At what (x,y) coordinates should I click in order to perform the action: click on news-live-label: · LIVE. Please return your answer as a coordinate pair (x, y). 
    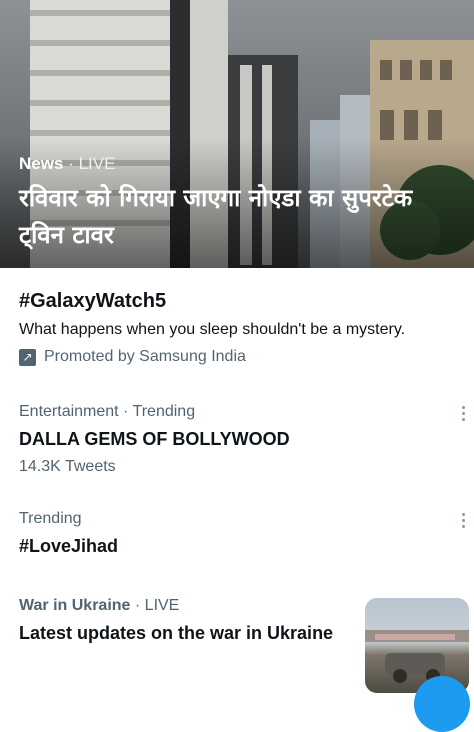
    Looking at the image, I should click on (157, 605).